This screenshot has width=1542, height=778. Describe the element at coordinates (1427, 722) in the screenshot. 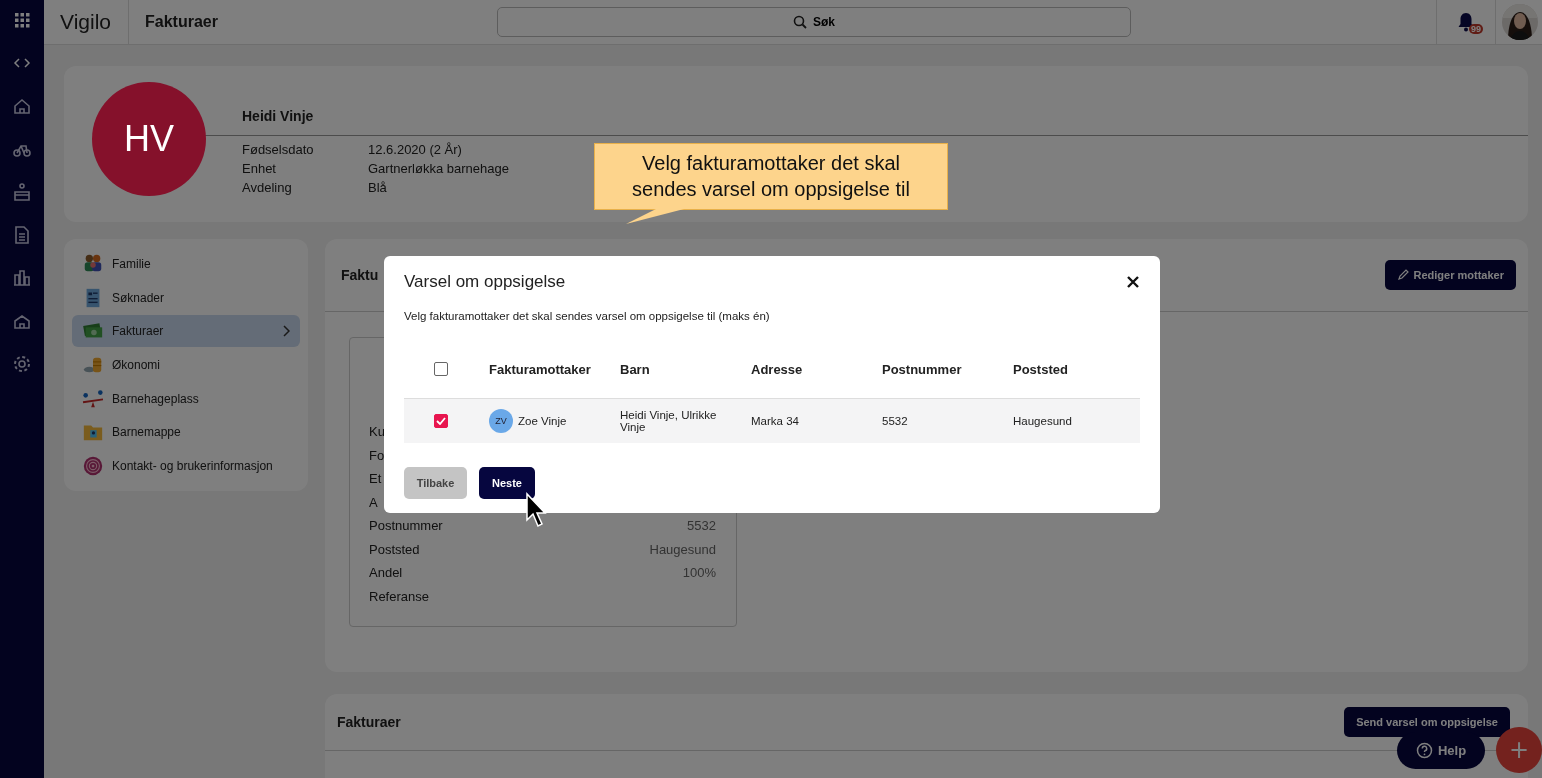

I see `send-notice-button: Send varsel om oppsigelse` at that location.